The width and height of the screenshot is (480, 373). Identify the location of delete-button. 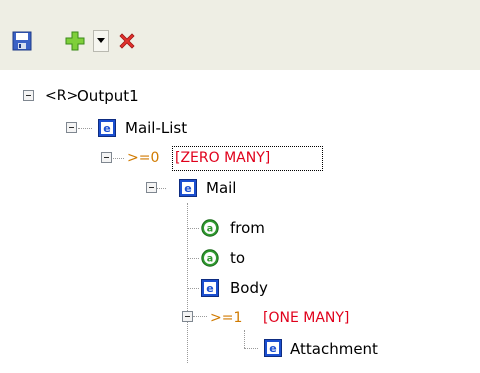
(127, 41).